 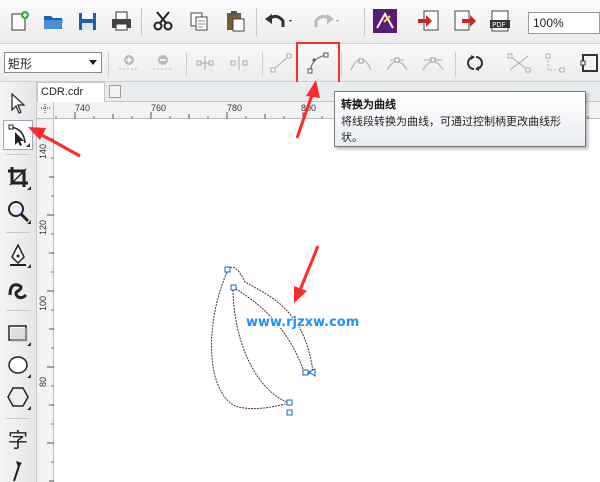 I want to click on ruler-label: 780, so click(x=235, y=108).